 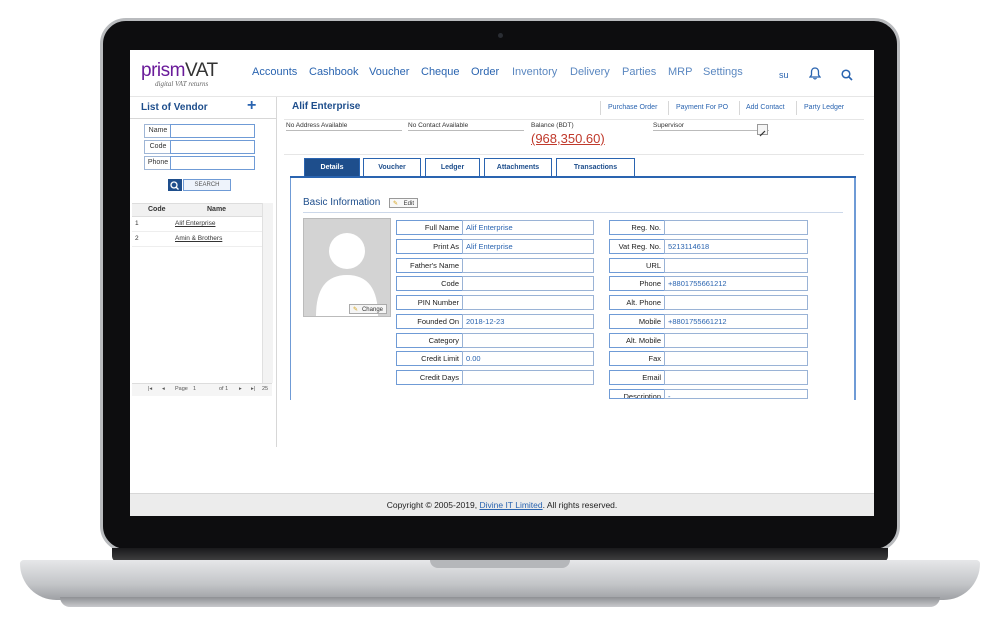 I want to click on divine-it-link: Divine IT Limited, so click(x=510, y=505).